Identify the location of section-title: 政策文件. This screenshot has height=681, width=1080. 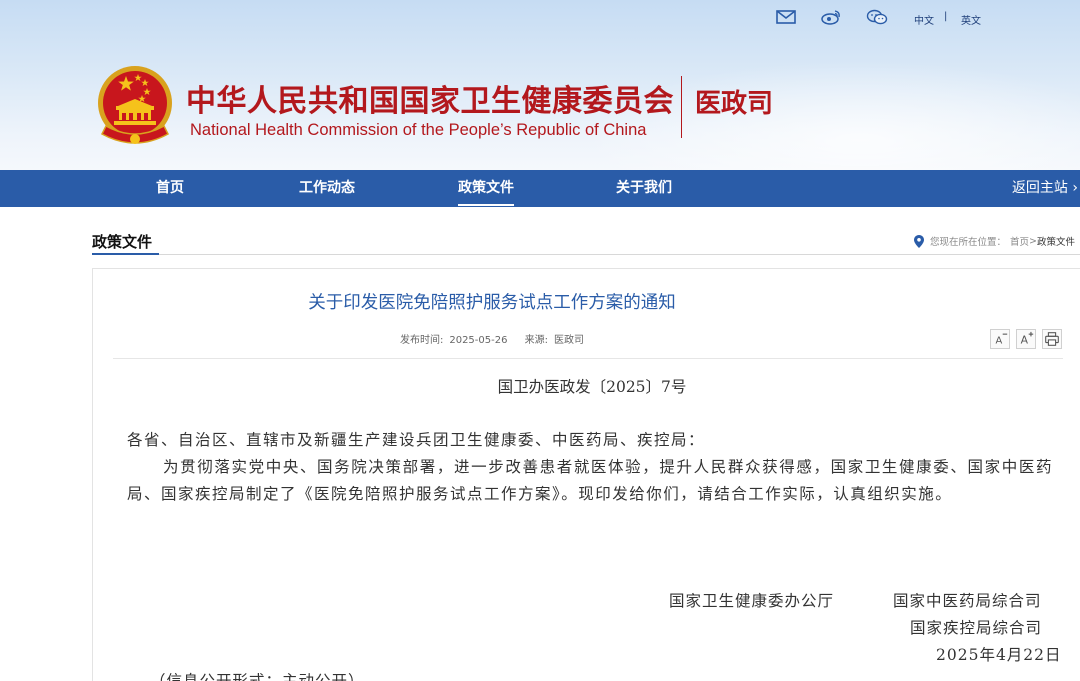
(122, 242).